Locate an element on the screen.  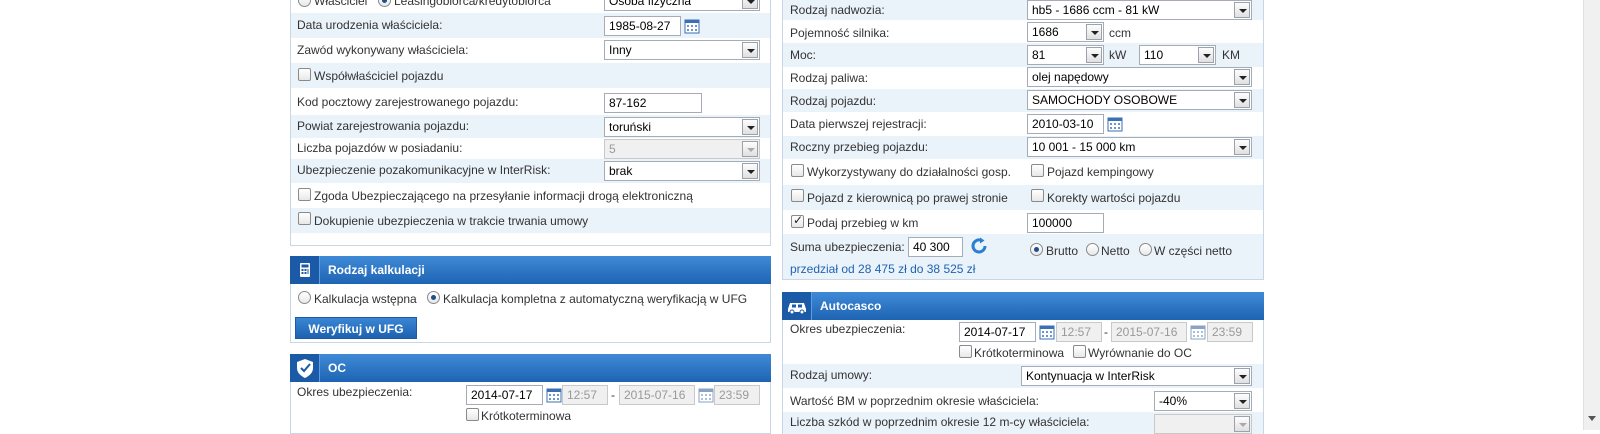
calc-title: Rodzaj kalkulacji is located at coordinates (376, 270).